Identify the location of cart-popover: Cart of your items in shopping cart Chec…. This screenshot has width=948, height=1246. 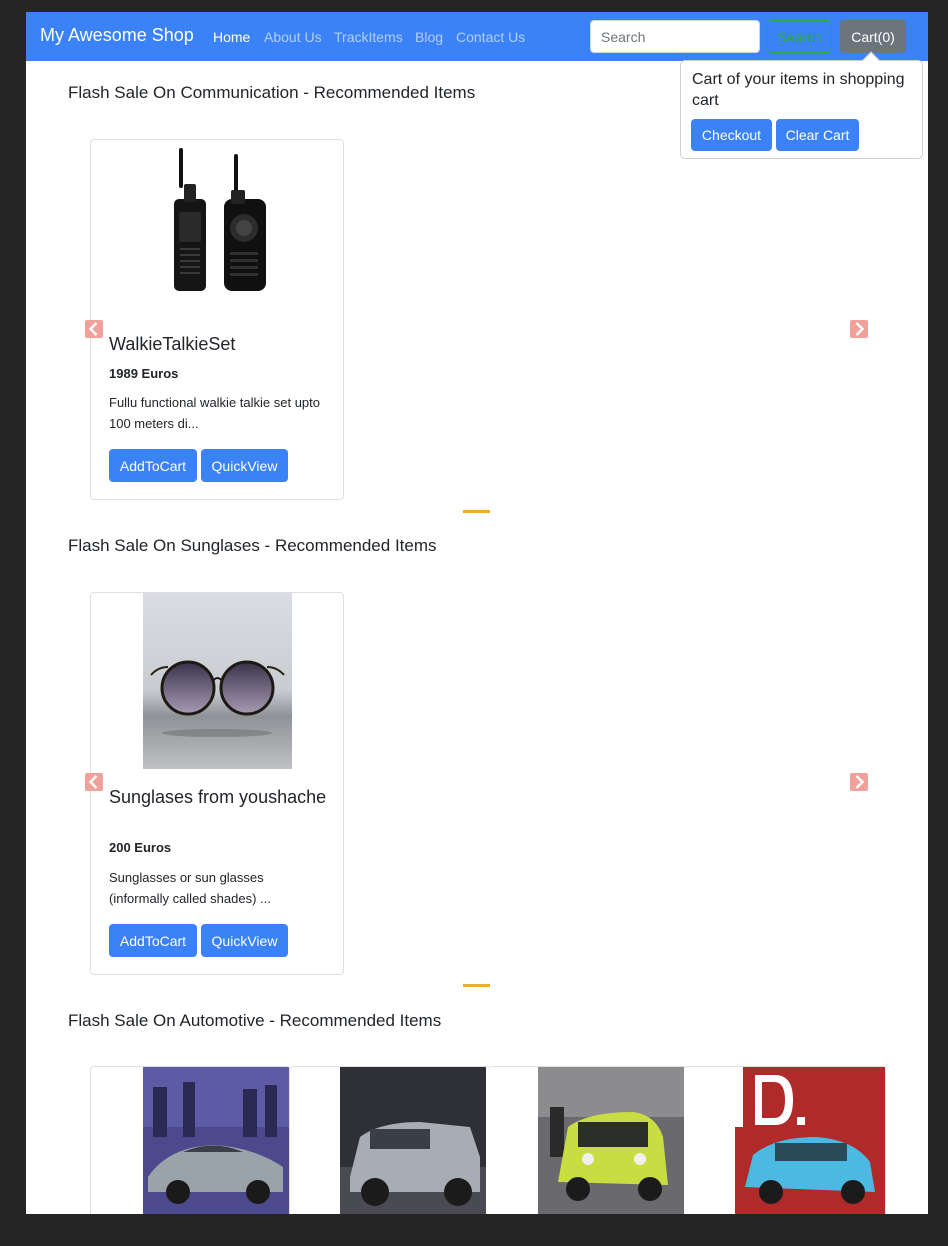
(801, 105).